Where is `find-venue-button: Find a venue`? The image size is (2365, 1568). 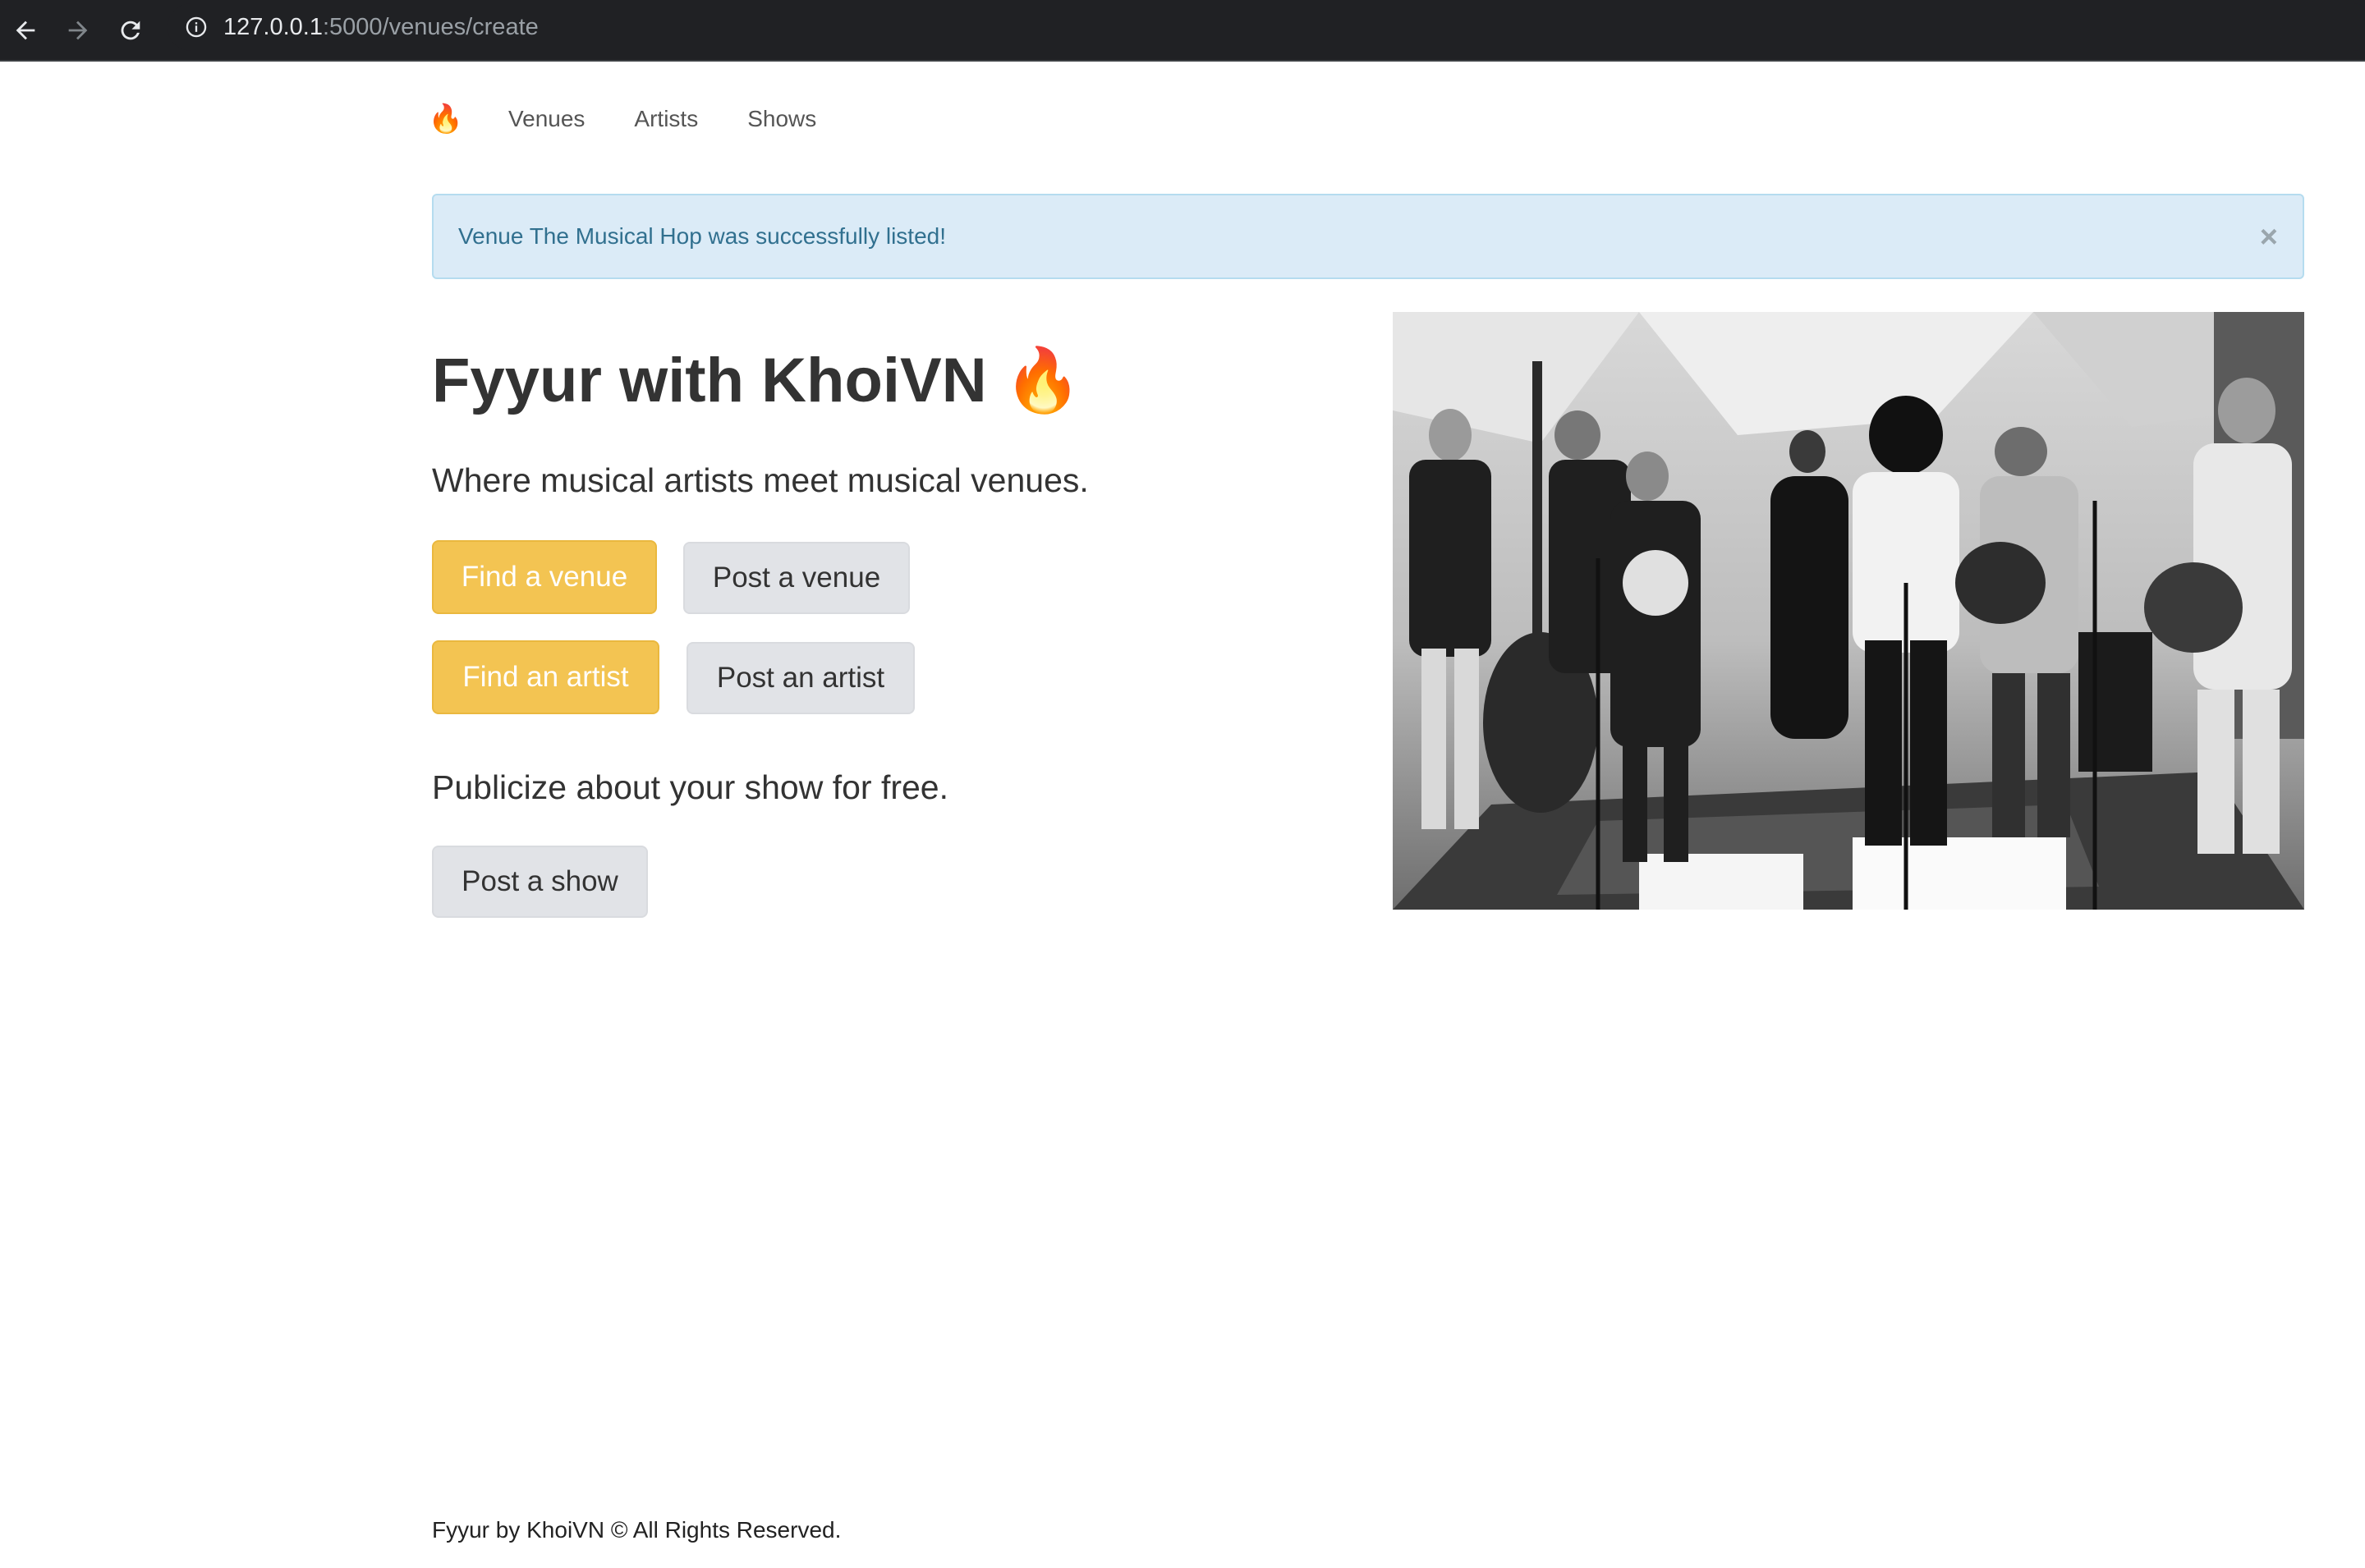
find-venue-button: Find a venue is located at coordinates (544, 577).